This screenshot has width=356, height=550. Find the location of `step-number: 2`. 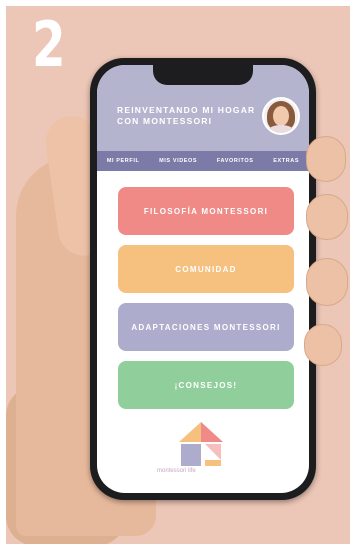

step-number: 2 is located at coordinates (49, 44).